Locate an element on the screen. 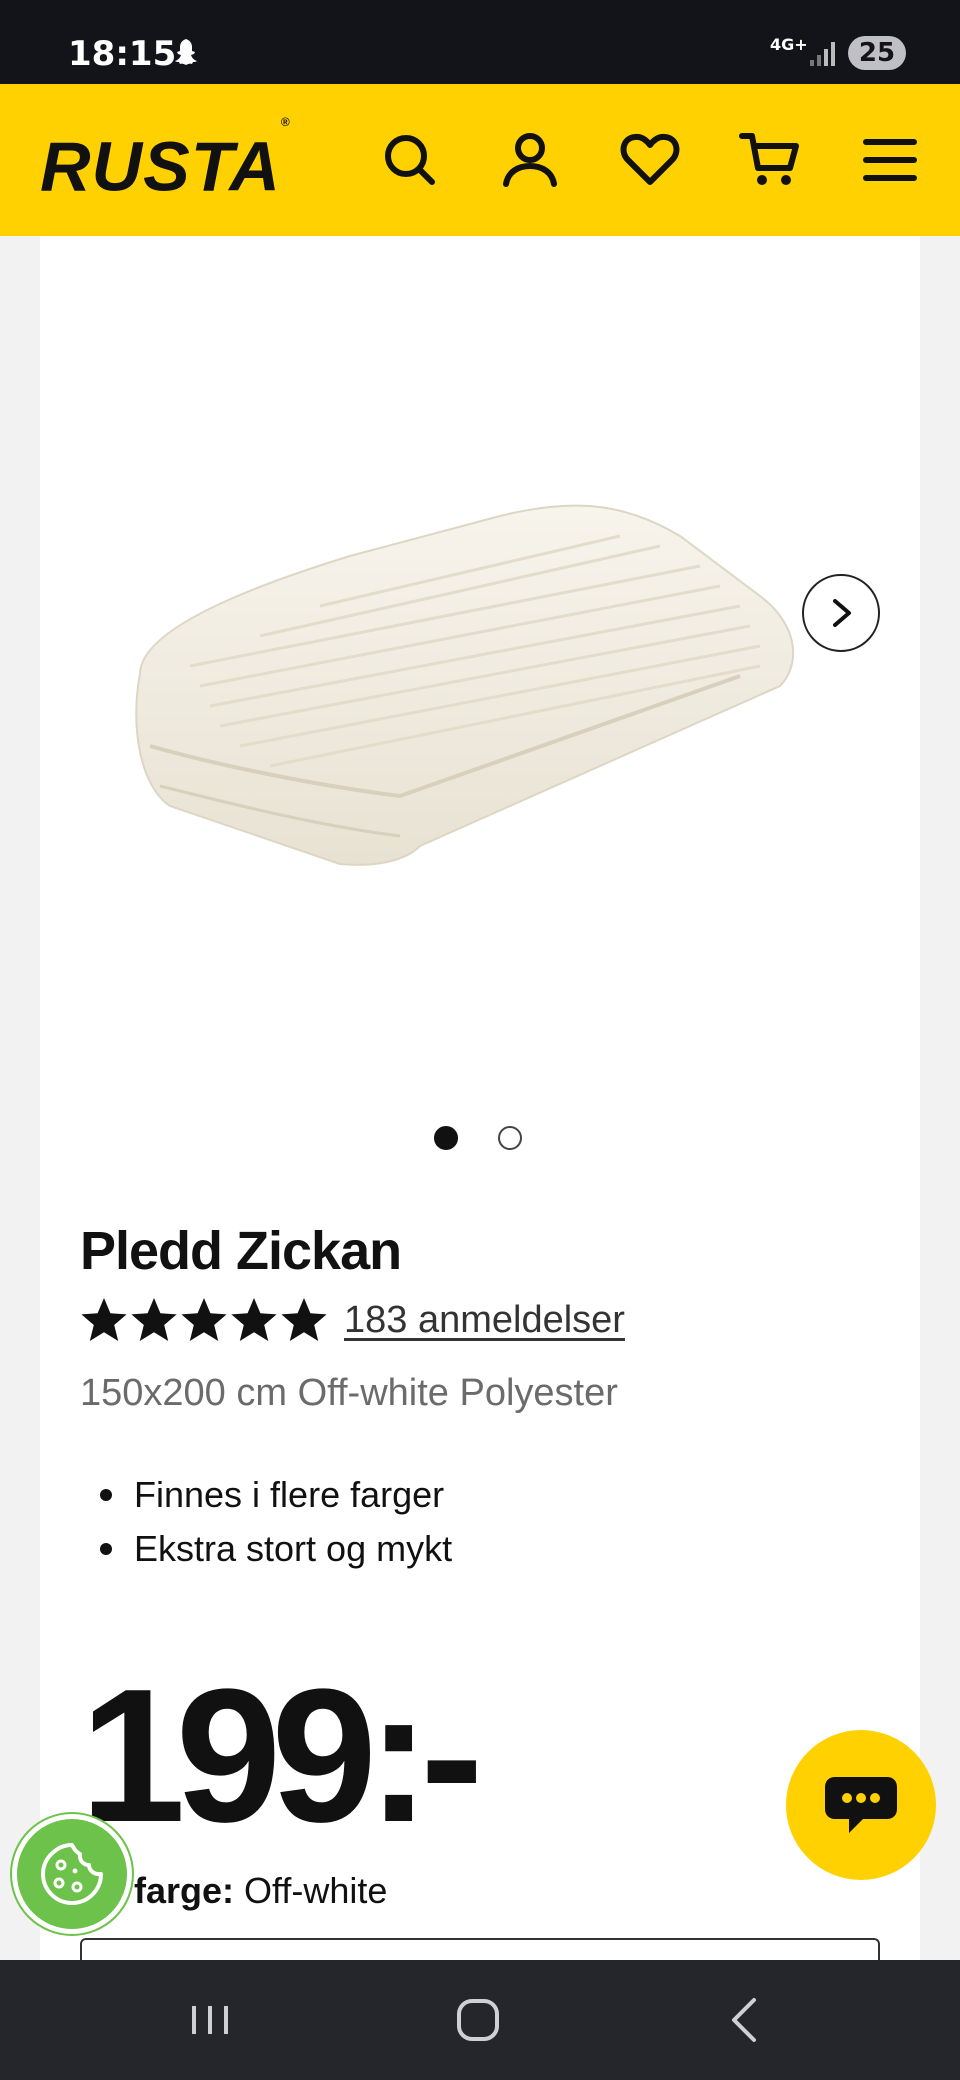 The width and height of the screenshot is (960, 2080). menu-button is located at coordinates (890, 160).